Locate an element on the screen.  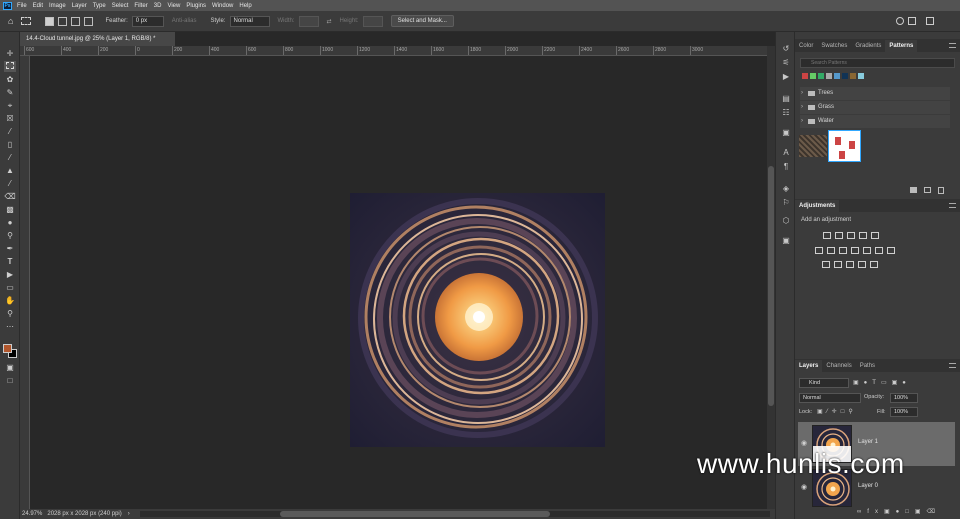
workspace-icon is located at coordinates (912, 21).